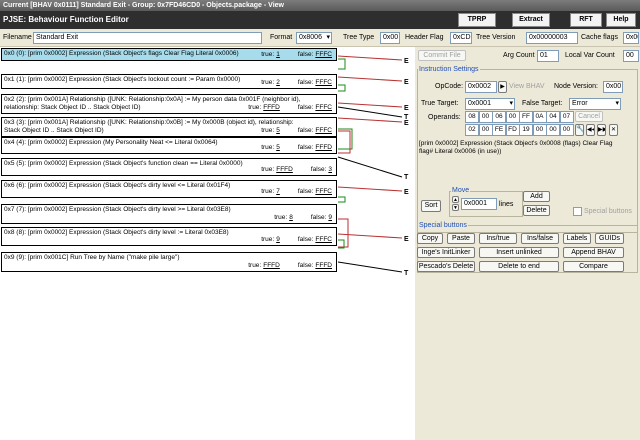  Describe the element at coordinates (430, 238) in the screenshot. I see `copy-button: Copy` at that location.